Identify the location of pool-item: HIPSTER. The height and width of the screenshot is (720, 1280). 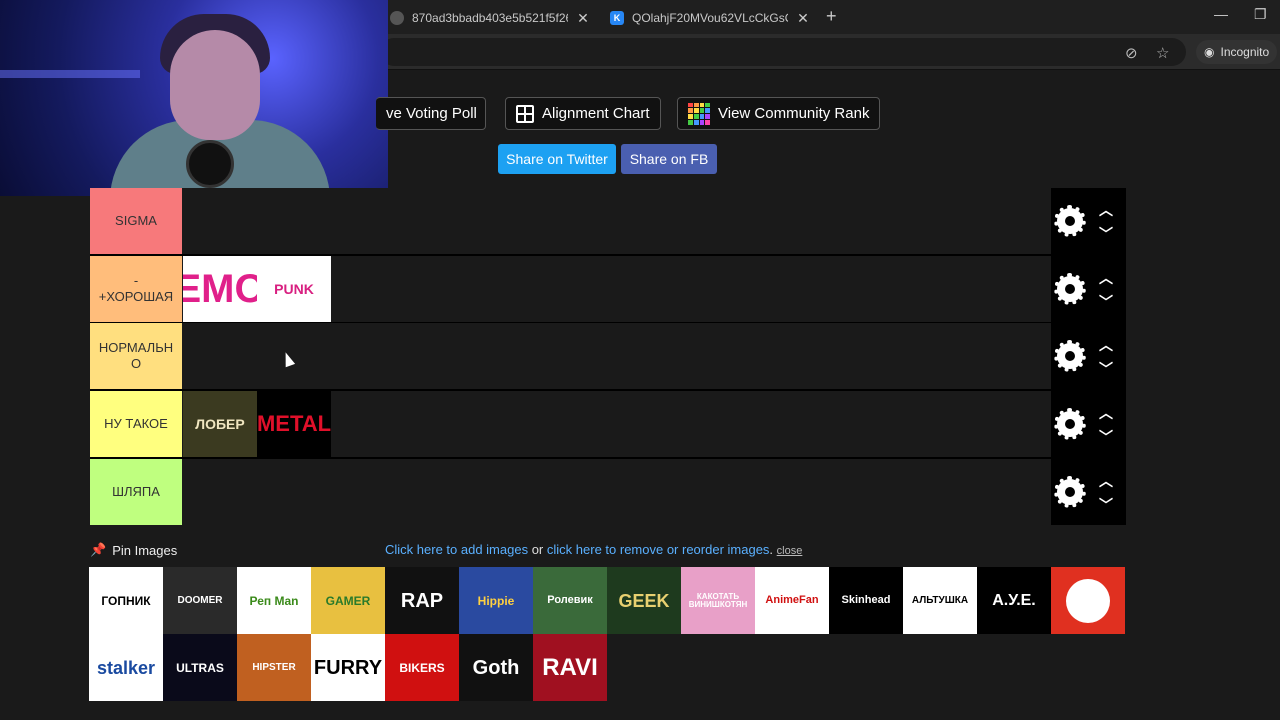
(274, 667).